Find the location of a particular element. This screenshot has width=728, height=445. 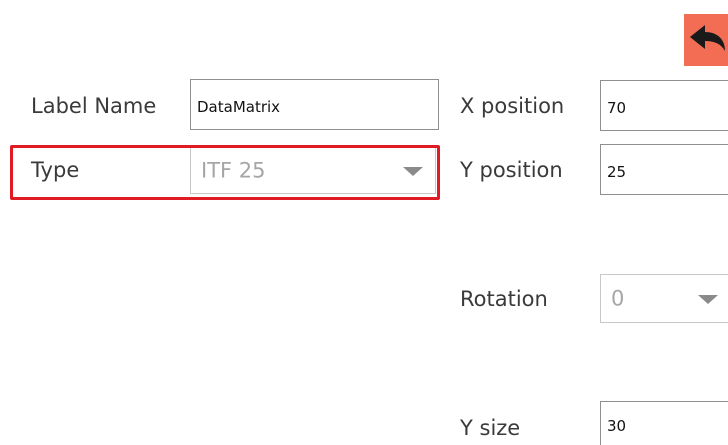

label-name-label: Label Name is located at coordinates (94, 106).